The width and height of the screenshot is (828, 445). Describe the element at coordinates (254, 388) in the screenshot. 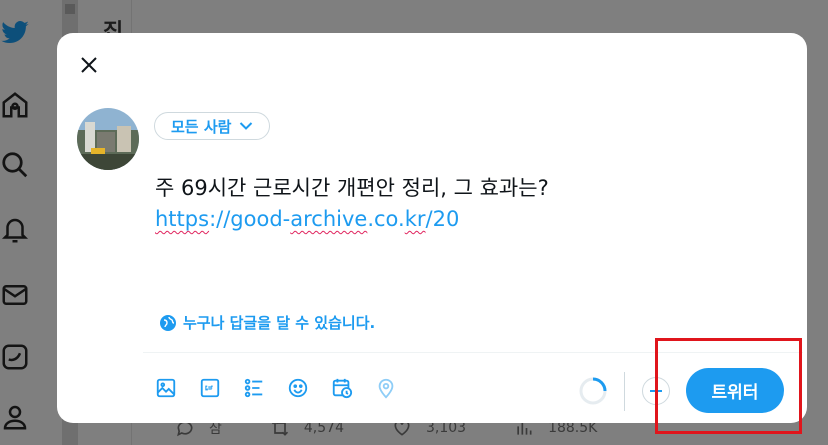

I see `poll-icon` at that location.